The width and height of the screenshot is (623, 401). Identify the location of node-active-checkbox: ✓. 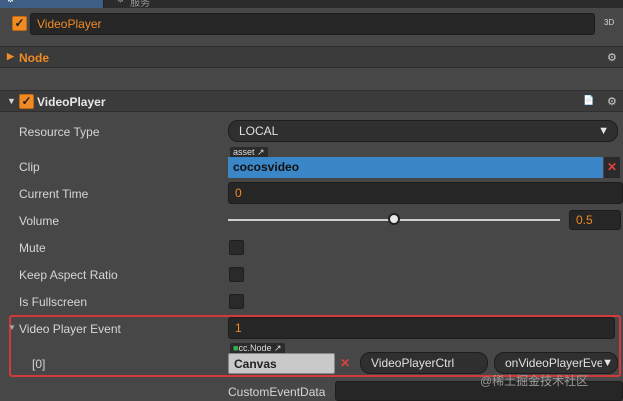
(19, 23).